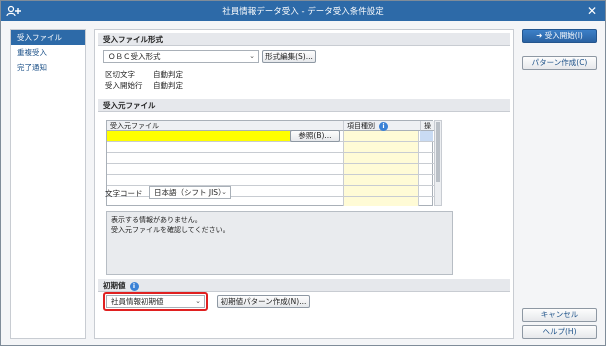 The width and height of the screenshot is (606, 346). I want to click on title-bar: 社員情報データ受入 - データ受入条件設定 ✕, so click(303, 11).